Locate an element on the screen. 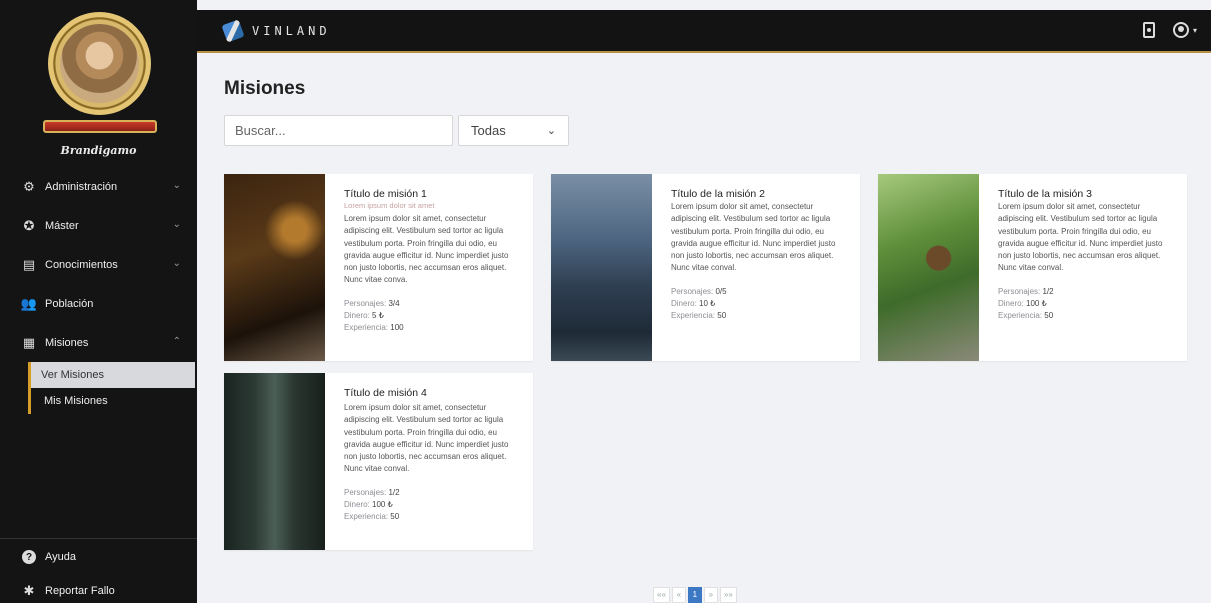 The height and width of the screenshot is (603, 1211). master-icon: ✪ is located at coordinates (29, 225).